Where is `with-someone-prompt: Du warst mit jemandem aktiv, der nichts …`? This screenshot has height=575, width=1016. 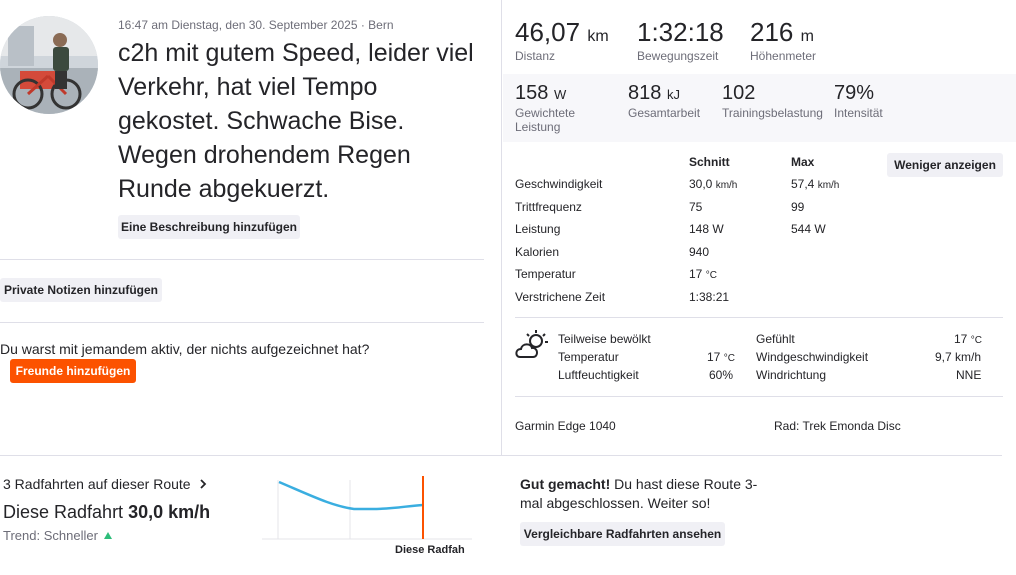
with-someone-prompt: Du warst mit jemandem aktiv, der nichts … is located at coordinates (185, 349).